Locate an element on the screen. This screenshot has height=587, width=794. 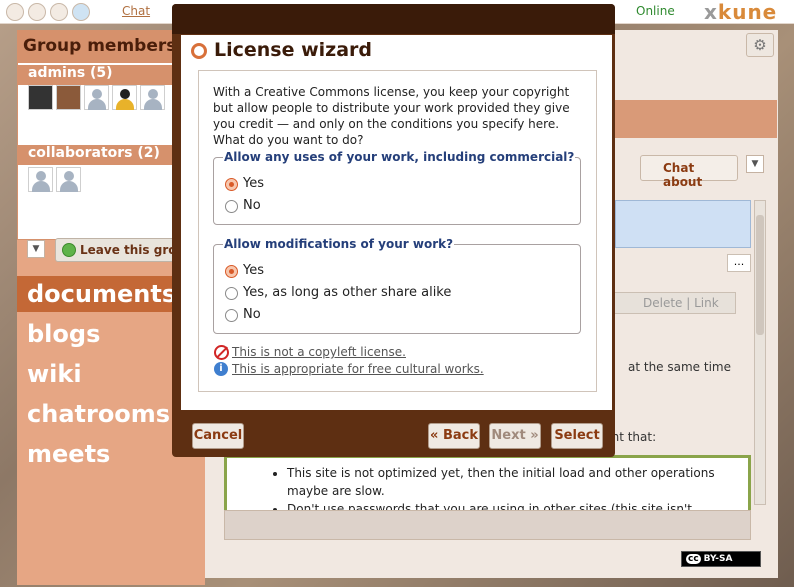
globe-icon is located at coordinates (81, 12).